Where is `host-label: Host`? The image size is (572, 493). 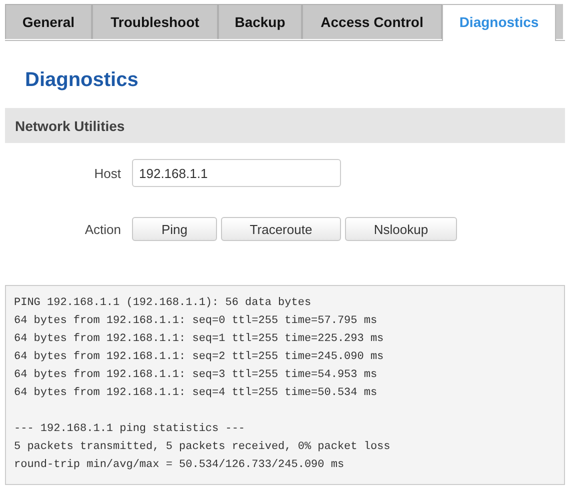
host-label: Host is located at coordinates (107, 173).